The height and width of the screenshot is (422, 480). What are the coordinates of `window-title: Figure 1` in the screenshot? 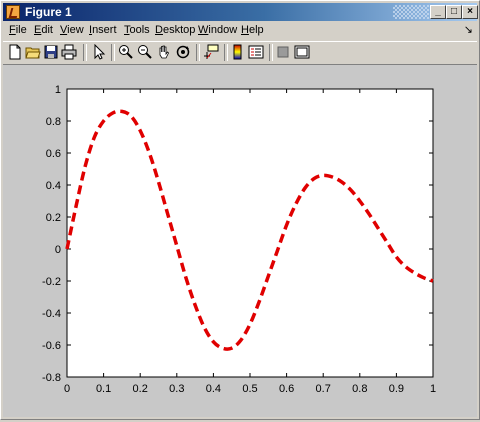 It's located at (48, 12).